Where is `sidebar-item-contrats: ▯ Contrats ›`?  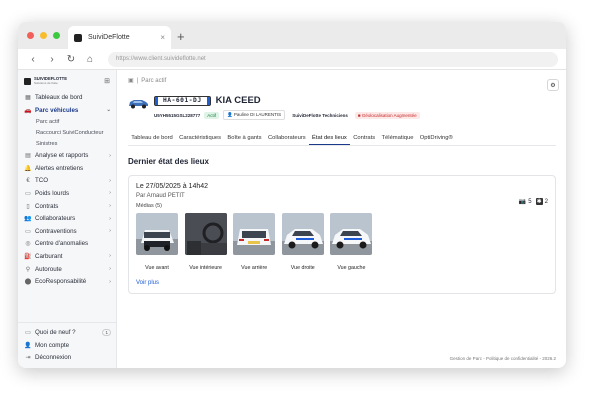
sidebar-item-contrats: ▯ Contrats › is located at coordinates (67, 206).